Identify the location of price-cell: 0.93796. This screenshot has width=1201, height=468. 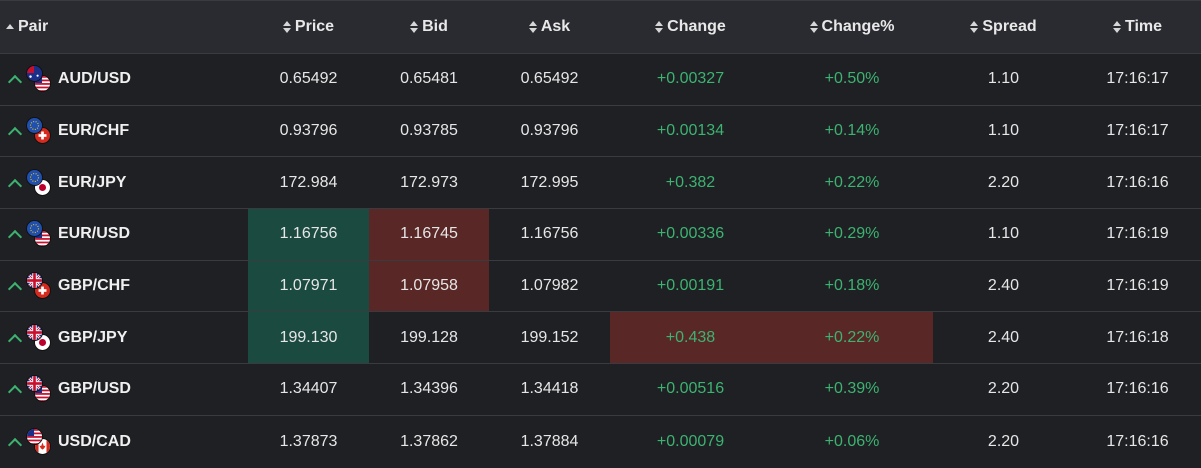
(308, 131).